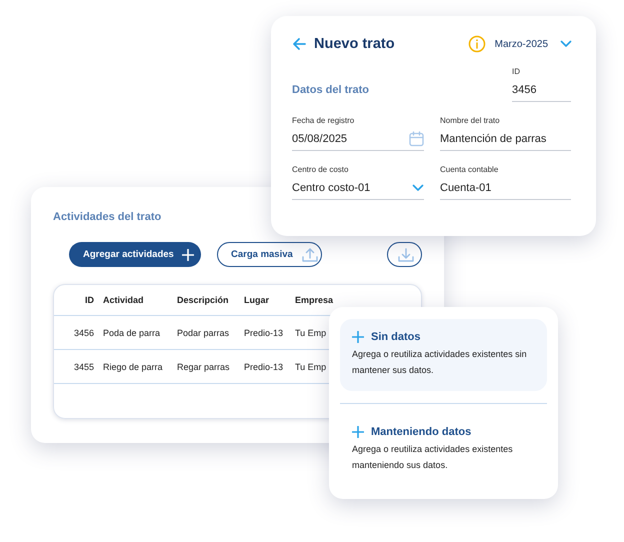  Describe the element at coordinates (203, 333) in the screenshot. I see `table-cell-text: Podar parras` at that location.